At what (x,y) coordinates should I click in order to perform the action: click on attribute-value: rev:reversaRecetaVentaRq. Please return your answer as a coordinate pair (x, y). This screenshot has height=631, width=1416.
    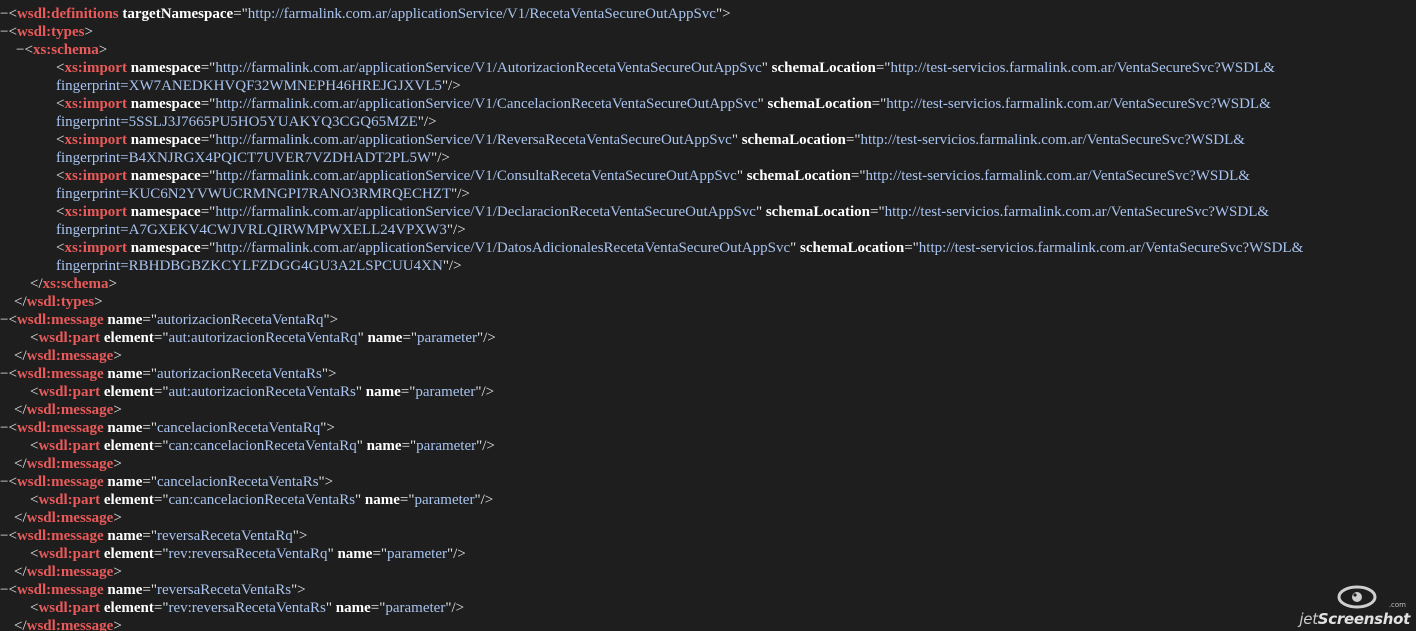
    Looking at the image, I should click on (248, 554).